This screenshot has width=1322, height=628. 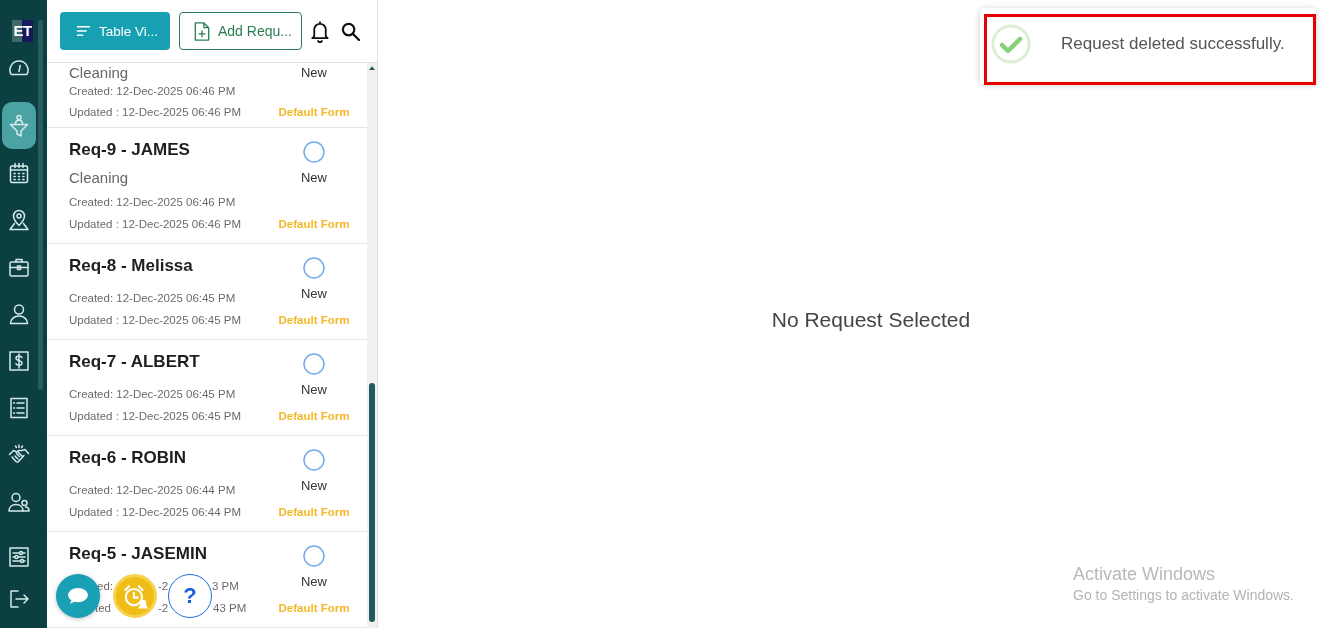 What do you see at coordinates (163, 608) in the screenshot?
I see `updated-date: -2` at bounding box center [163, 608].